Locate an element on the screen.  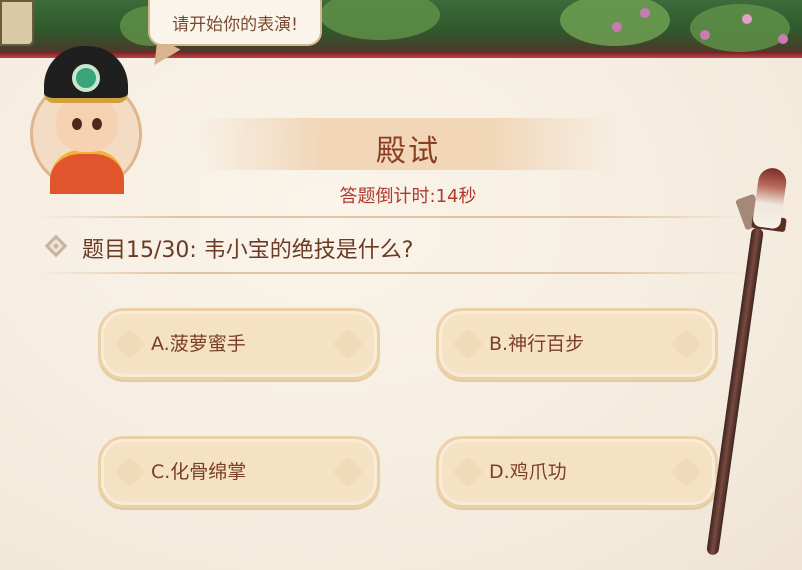
divider-bottom is located at coordinates (392, 273).